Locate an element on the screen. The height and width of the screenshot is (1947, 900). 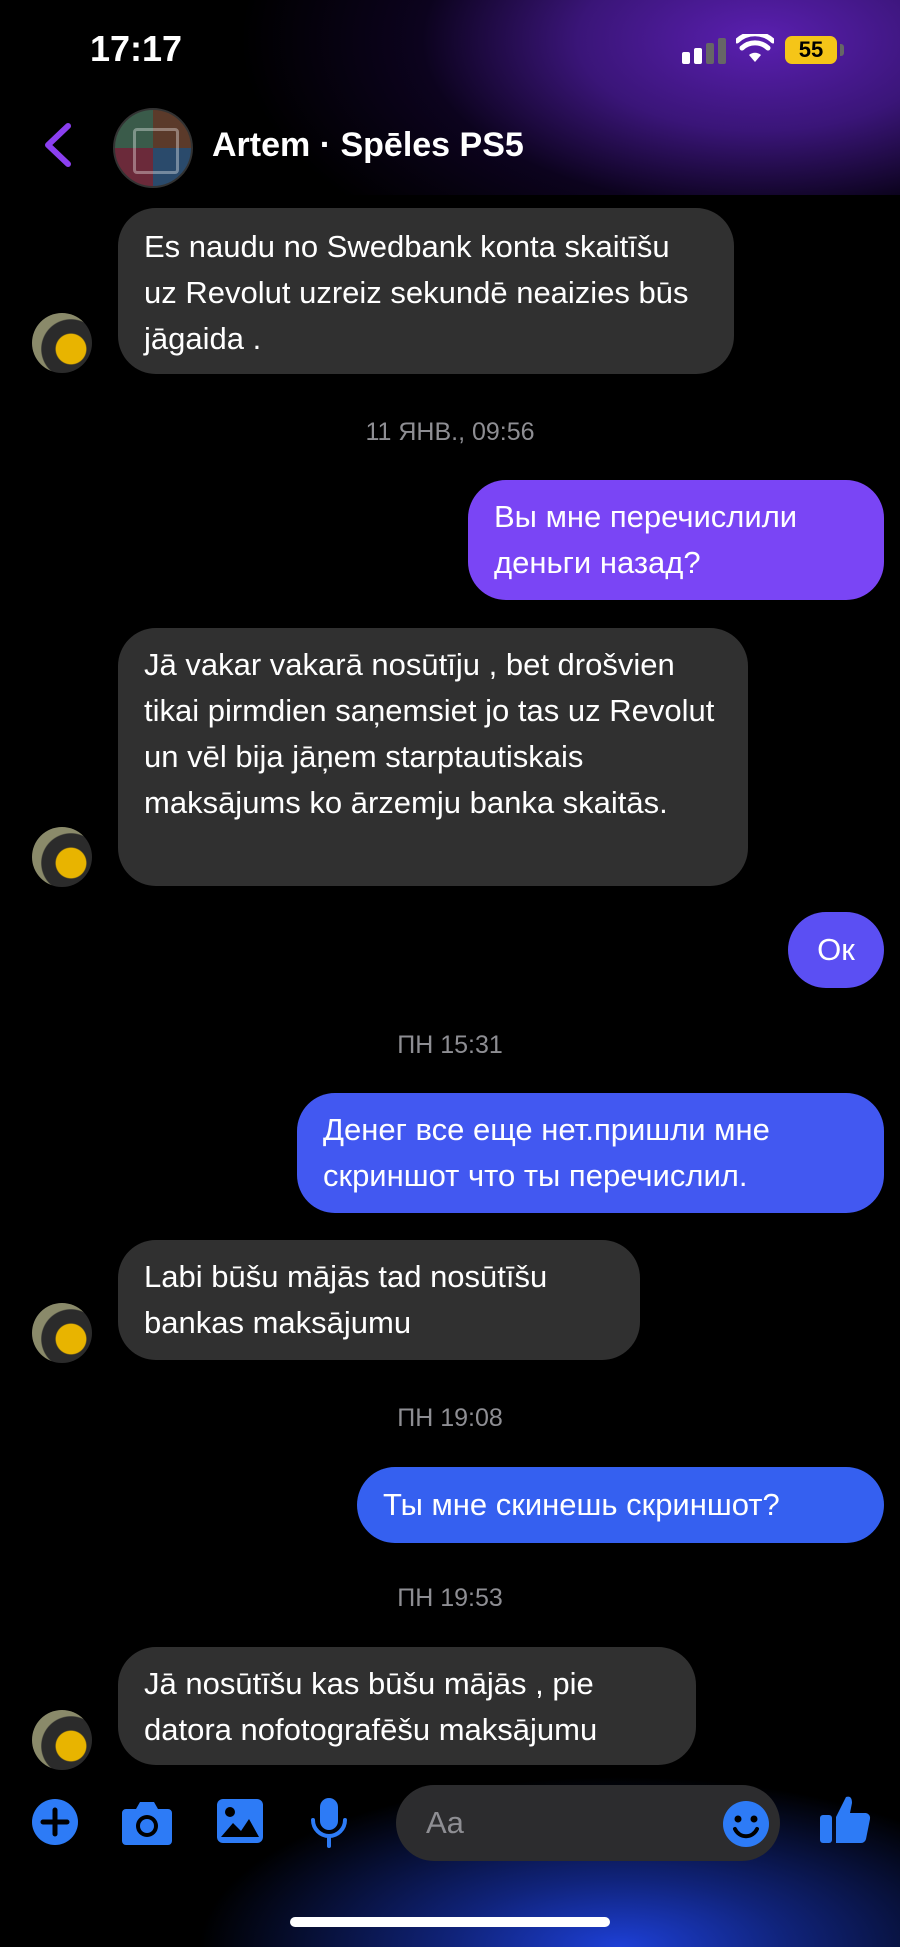
outgoing-message: Ты мне скинешь скриншот? is located at coordinates (620, 1505).